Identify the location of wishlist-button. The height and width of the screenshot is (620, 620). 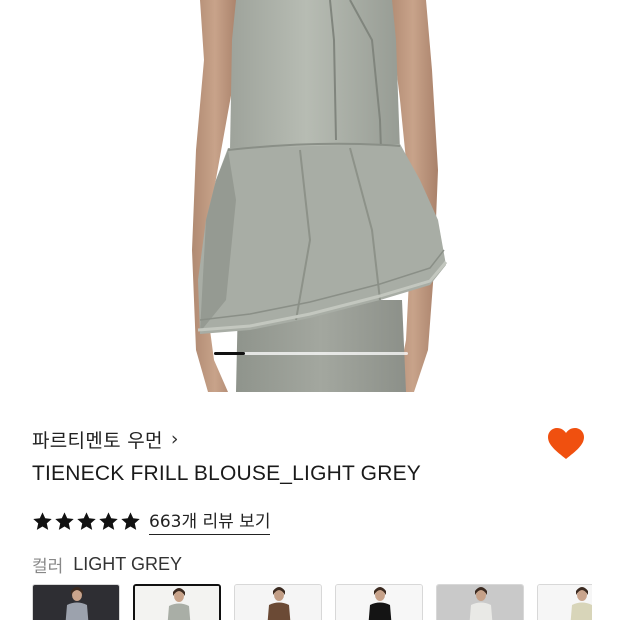
(566, 444).